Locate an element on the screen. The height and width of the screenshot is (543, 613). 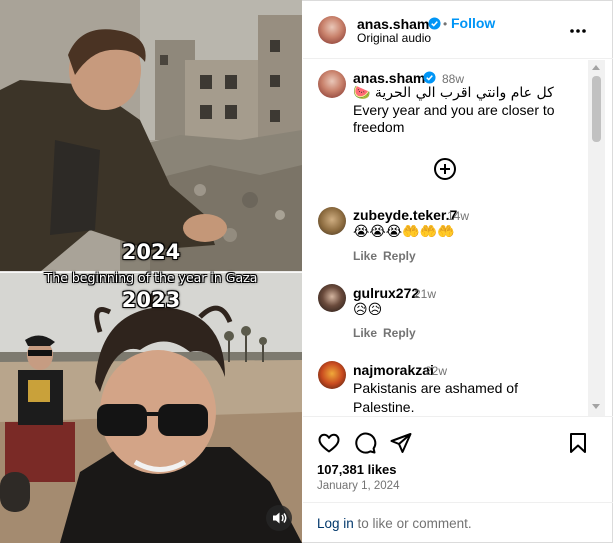
comment-text: 😥😥 is located at coordinates (368, 310).